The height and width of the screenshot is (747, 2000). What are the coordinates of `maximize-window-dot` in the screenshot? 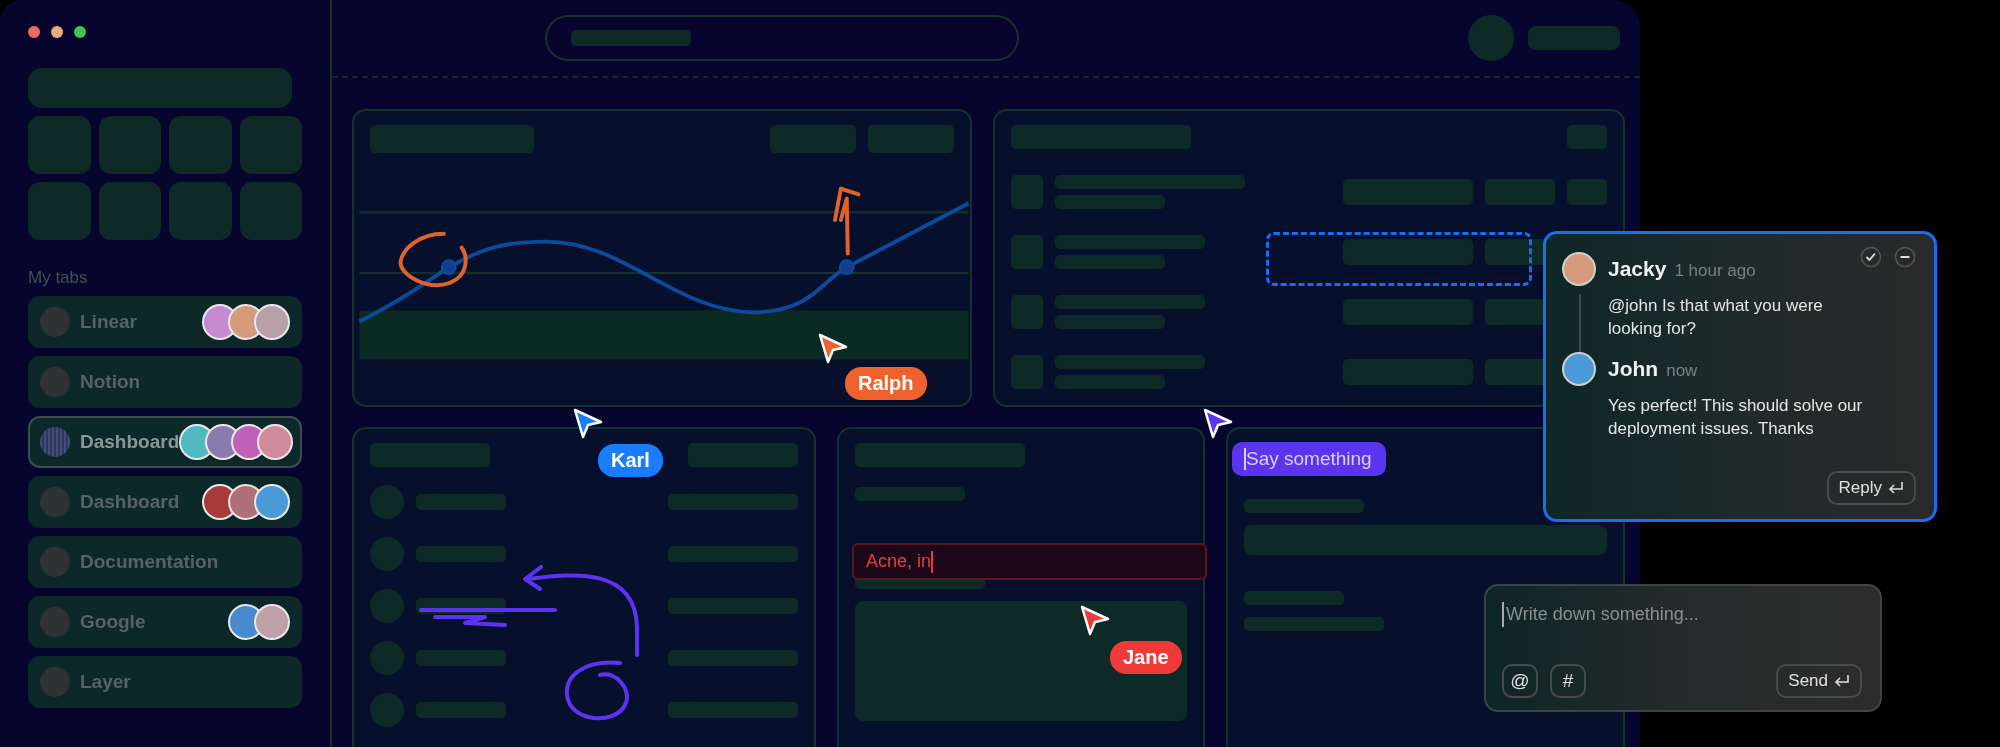 It's located at (80, 32).